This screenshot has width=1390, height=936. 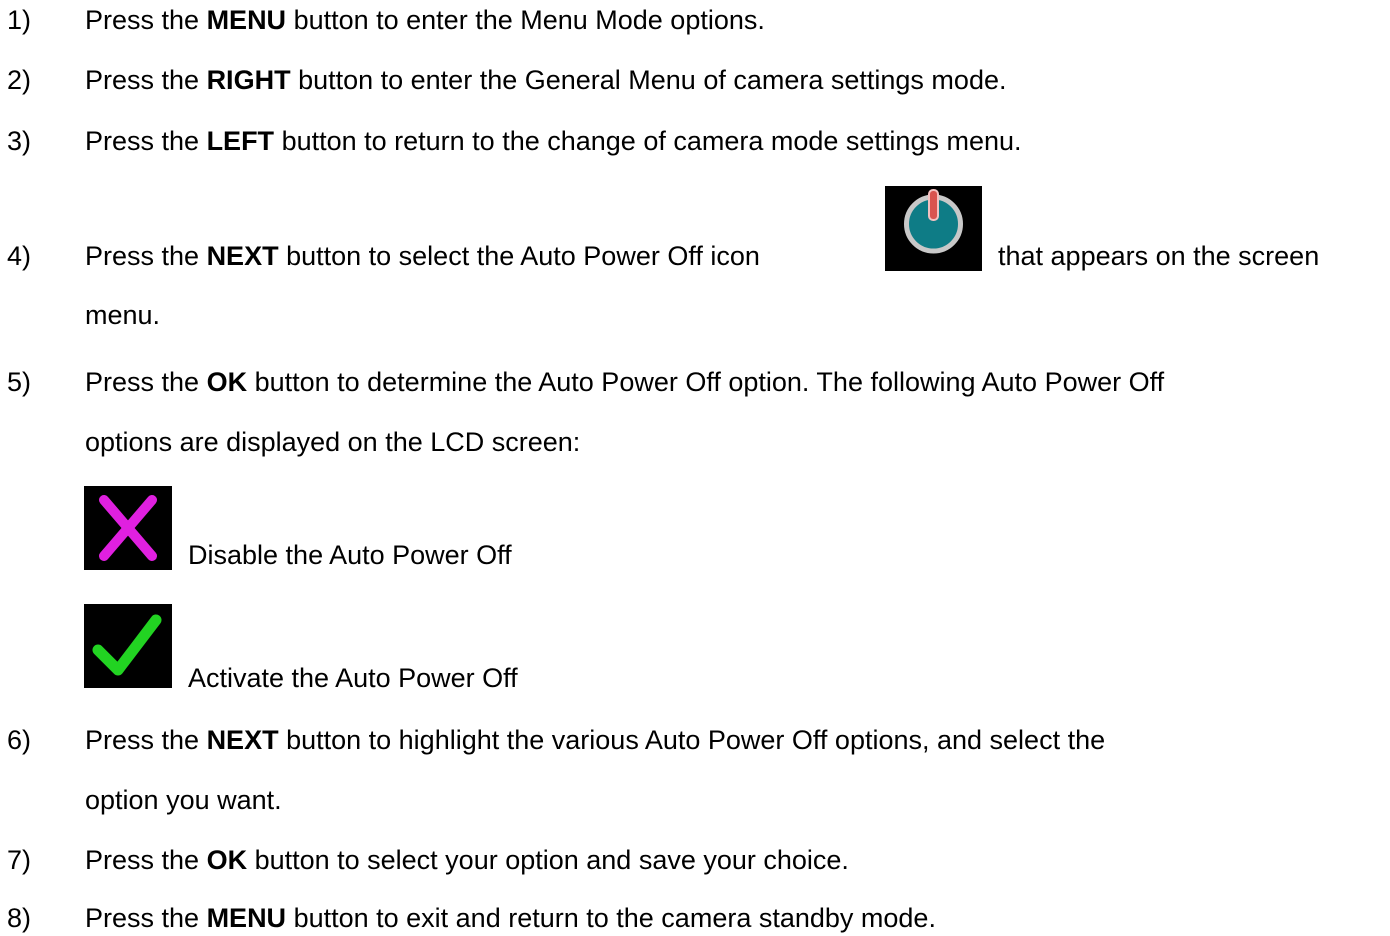 What do you see at coordinates (240, 141) in the screenshot?
I see `key-name: LEFT` at bounding box center [240, 141].